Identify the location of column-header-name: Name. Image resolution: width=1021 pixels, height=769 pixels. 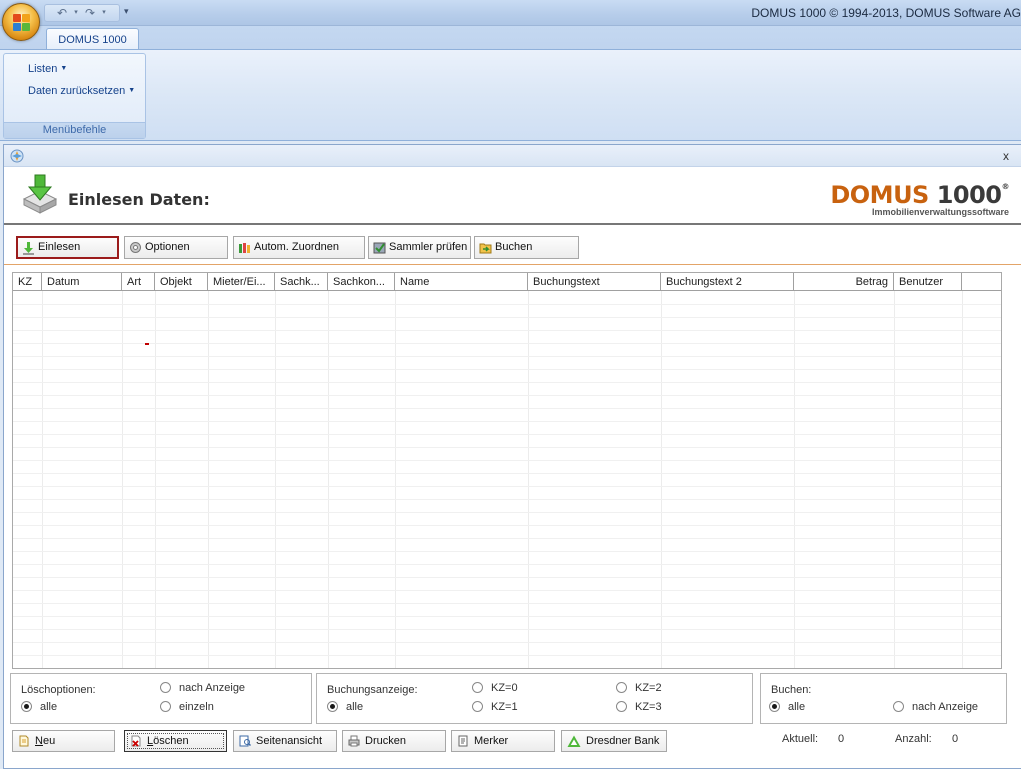
(461, 282).